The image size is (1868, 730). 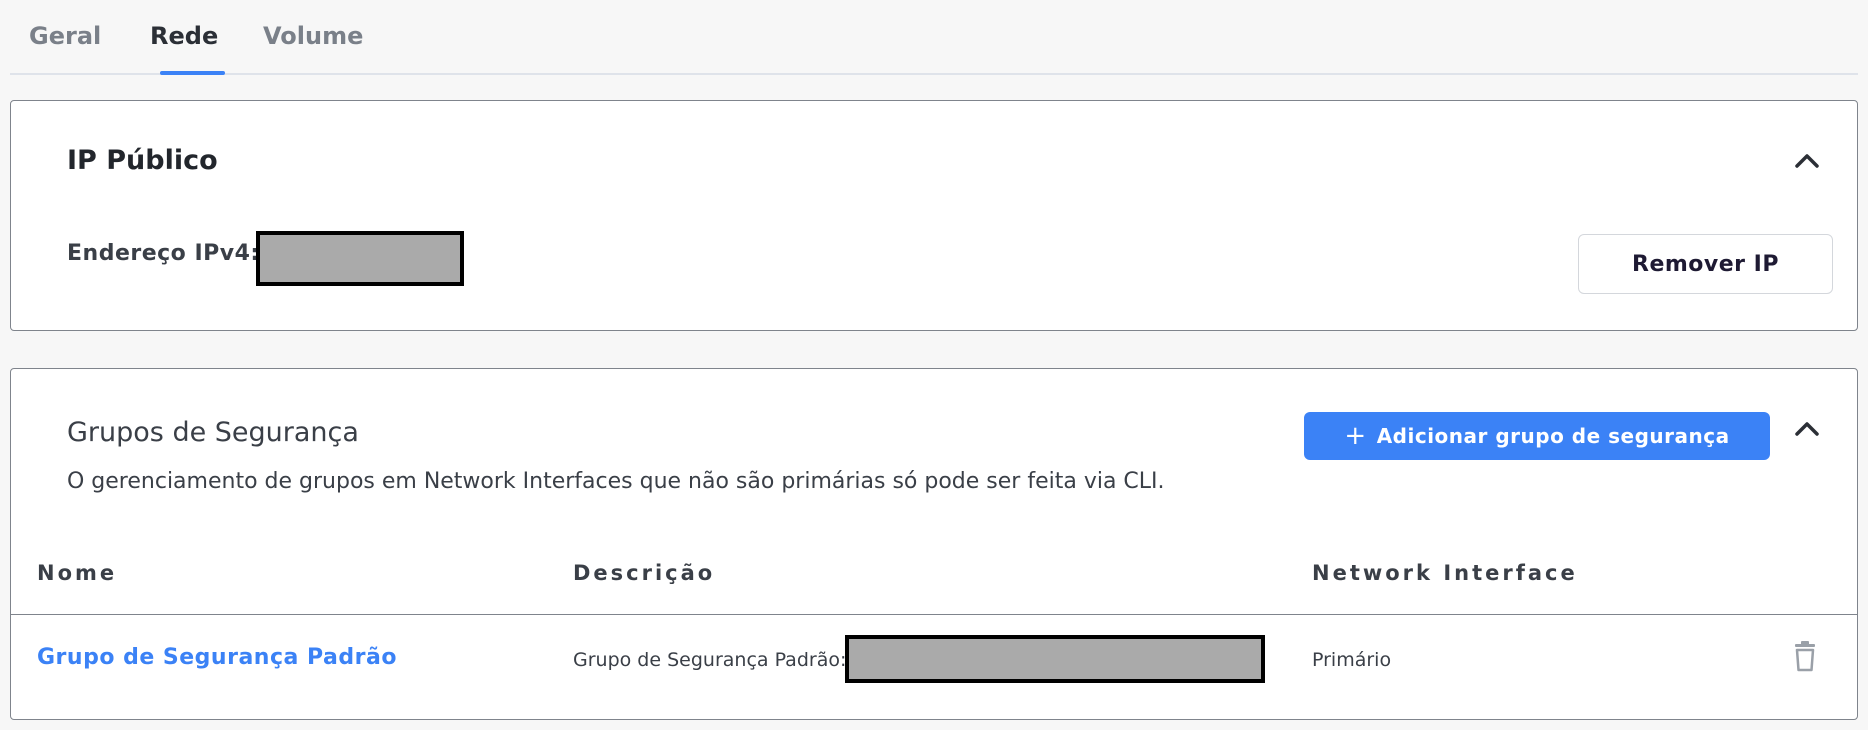 I want to click on security-group-description: Grupo de Segurança Padrão:, so click(x=710, y=660).